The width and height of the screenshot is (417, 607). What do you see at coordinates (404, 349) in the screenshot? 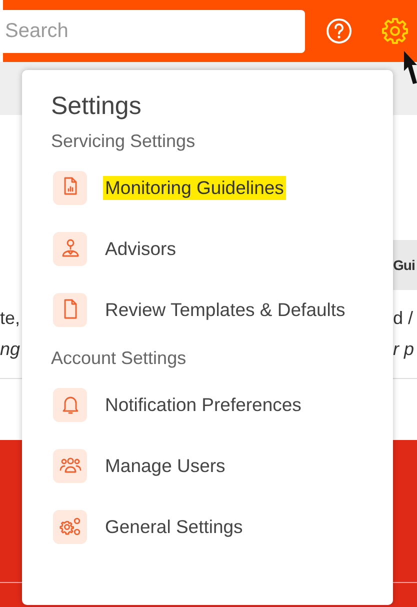
I see `text-fragment: r p` at bounding box center [404, 349].